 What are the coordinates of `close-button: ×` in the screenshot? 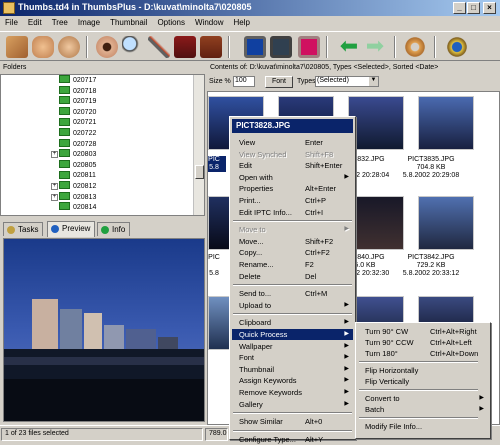 It's located at (489, 8).